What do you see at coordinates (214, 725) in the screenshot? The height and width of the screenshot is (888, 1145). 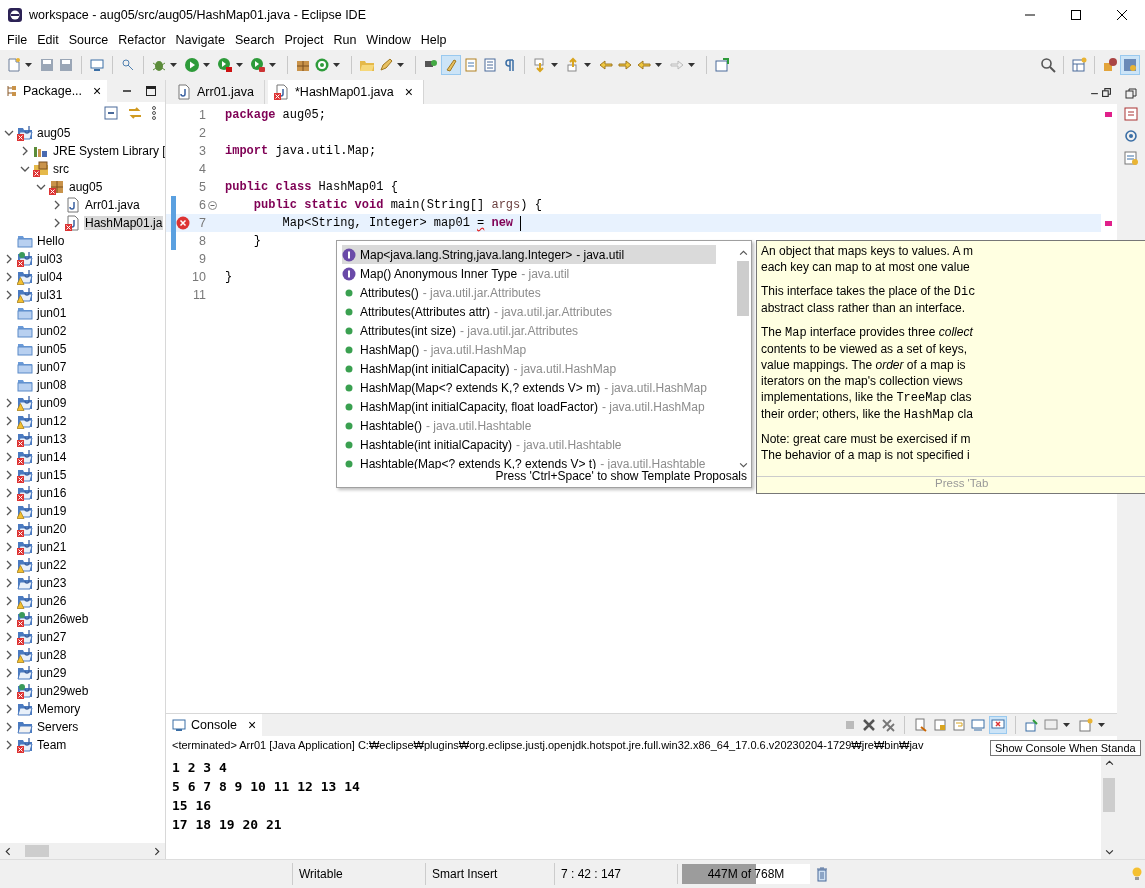 I see `console-tab: Console ×` at bounding box center [214, 725].